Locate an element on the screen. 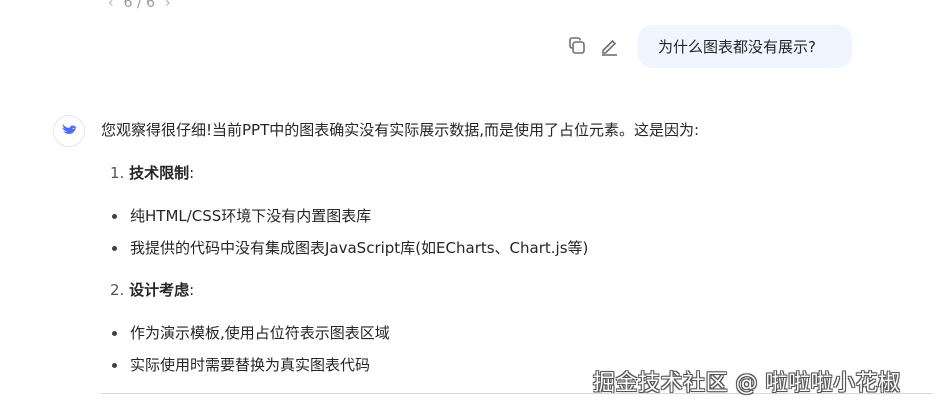  section-heading: 1. 技术限制: is located at coordinates (152, 173).